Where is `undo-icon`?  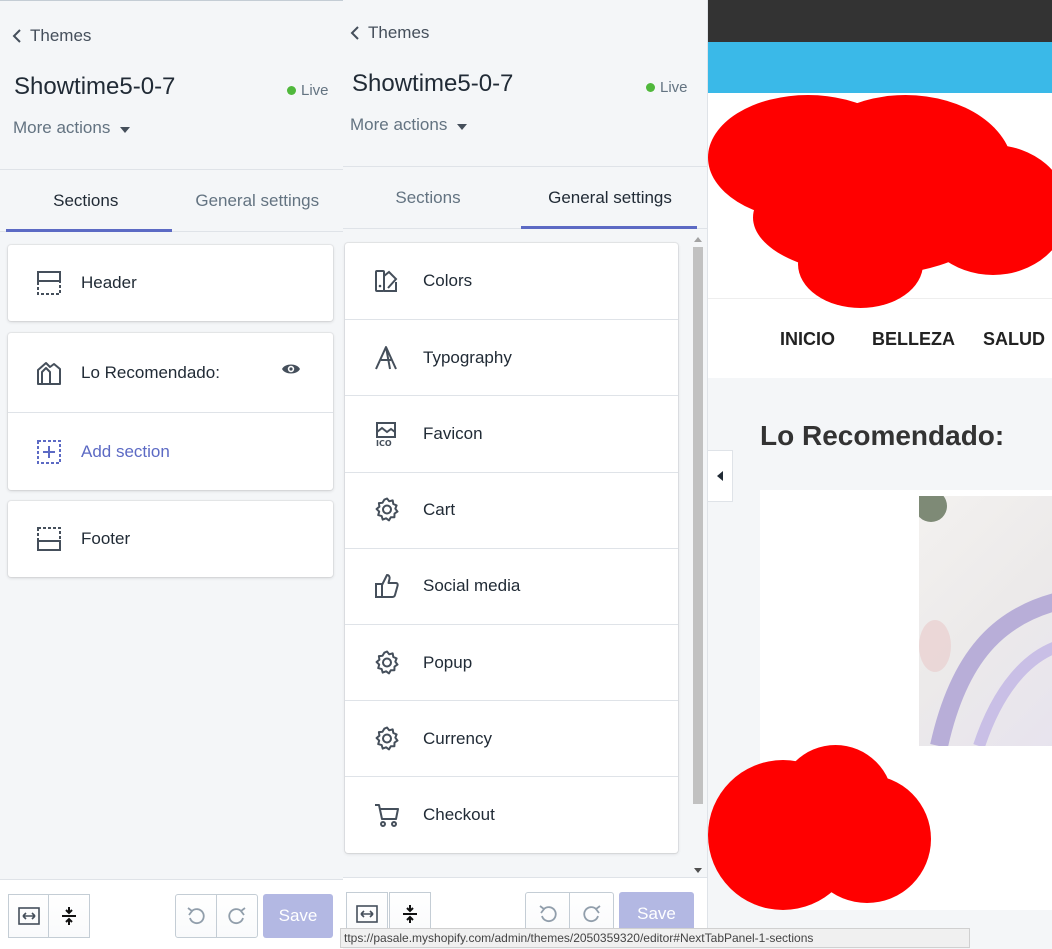
undo-icon is located at coordinates (547, 914).